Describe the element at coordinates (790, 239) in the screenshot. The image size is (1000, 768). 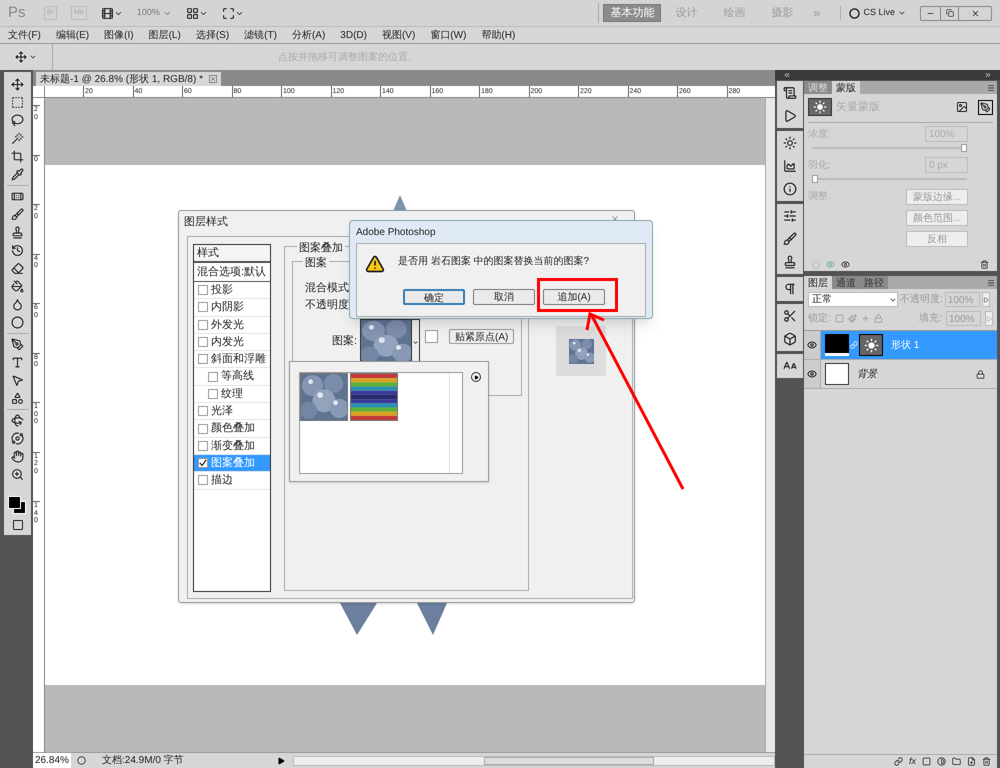
I see `brush-icon` at that location.